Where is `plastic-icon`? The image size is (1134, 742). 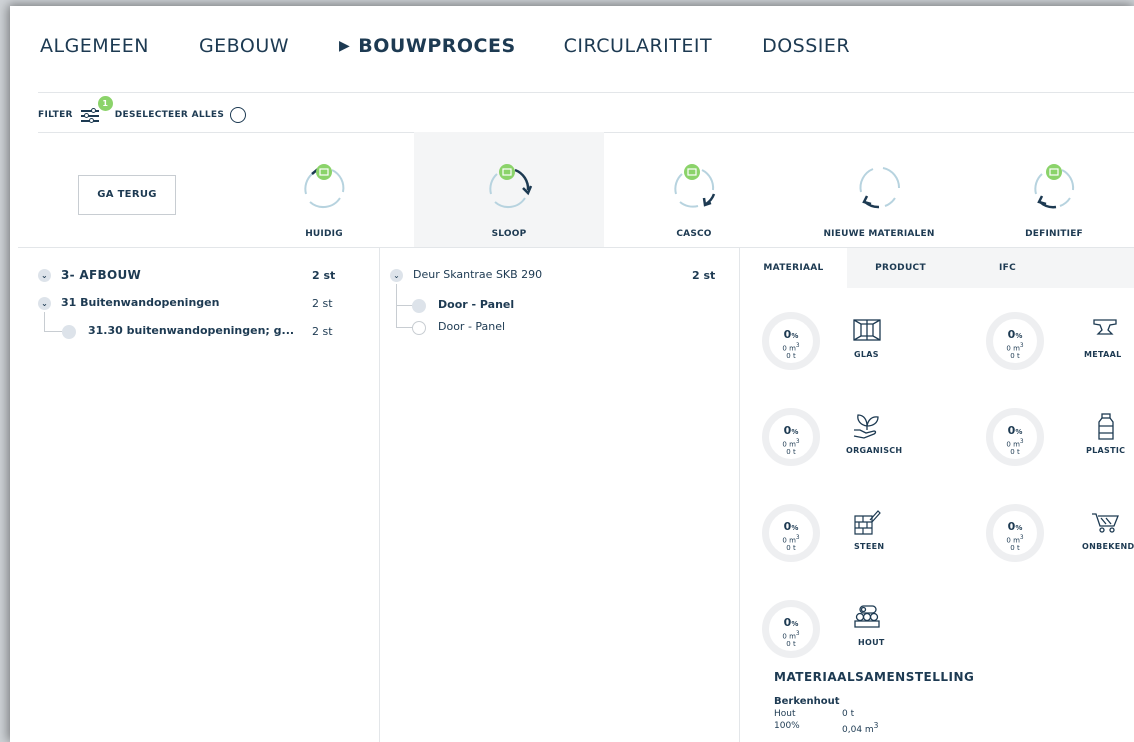
plastic-icon is located at coordinates (1106, 426).